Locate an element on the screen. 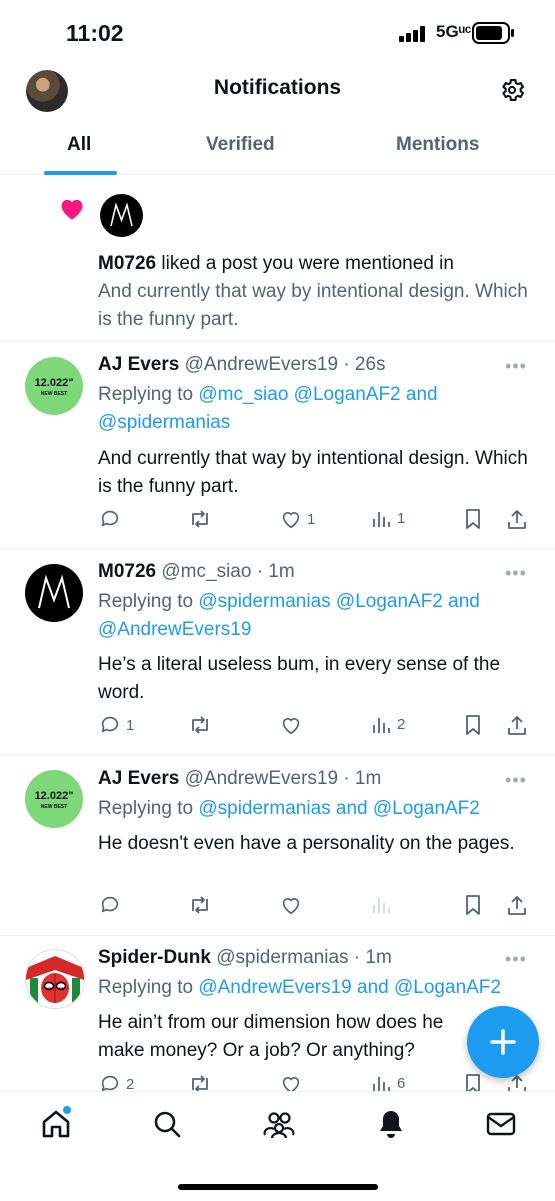 This screenshot has width=555, height=1201. views-button: 6 is located at coordinates (388, 1083).